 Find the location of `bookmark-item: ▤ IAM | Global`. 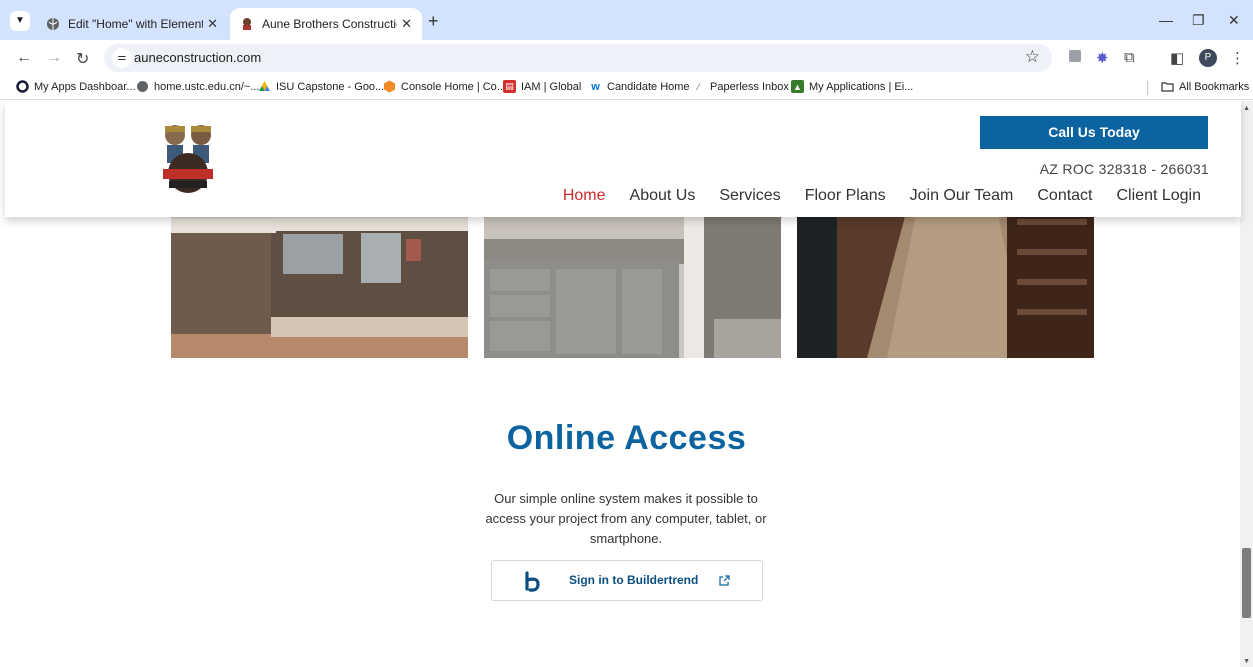

bookmark-item: ▤ IAM | Global is located at coordinates (542, 86).